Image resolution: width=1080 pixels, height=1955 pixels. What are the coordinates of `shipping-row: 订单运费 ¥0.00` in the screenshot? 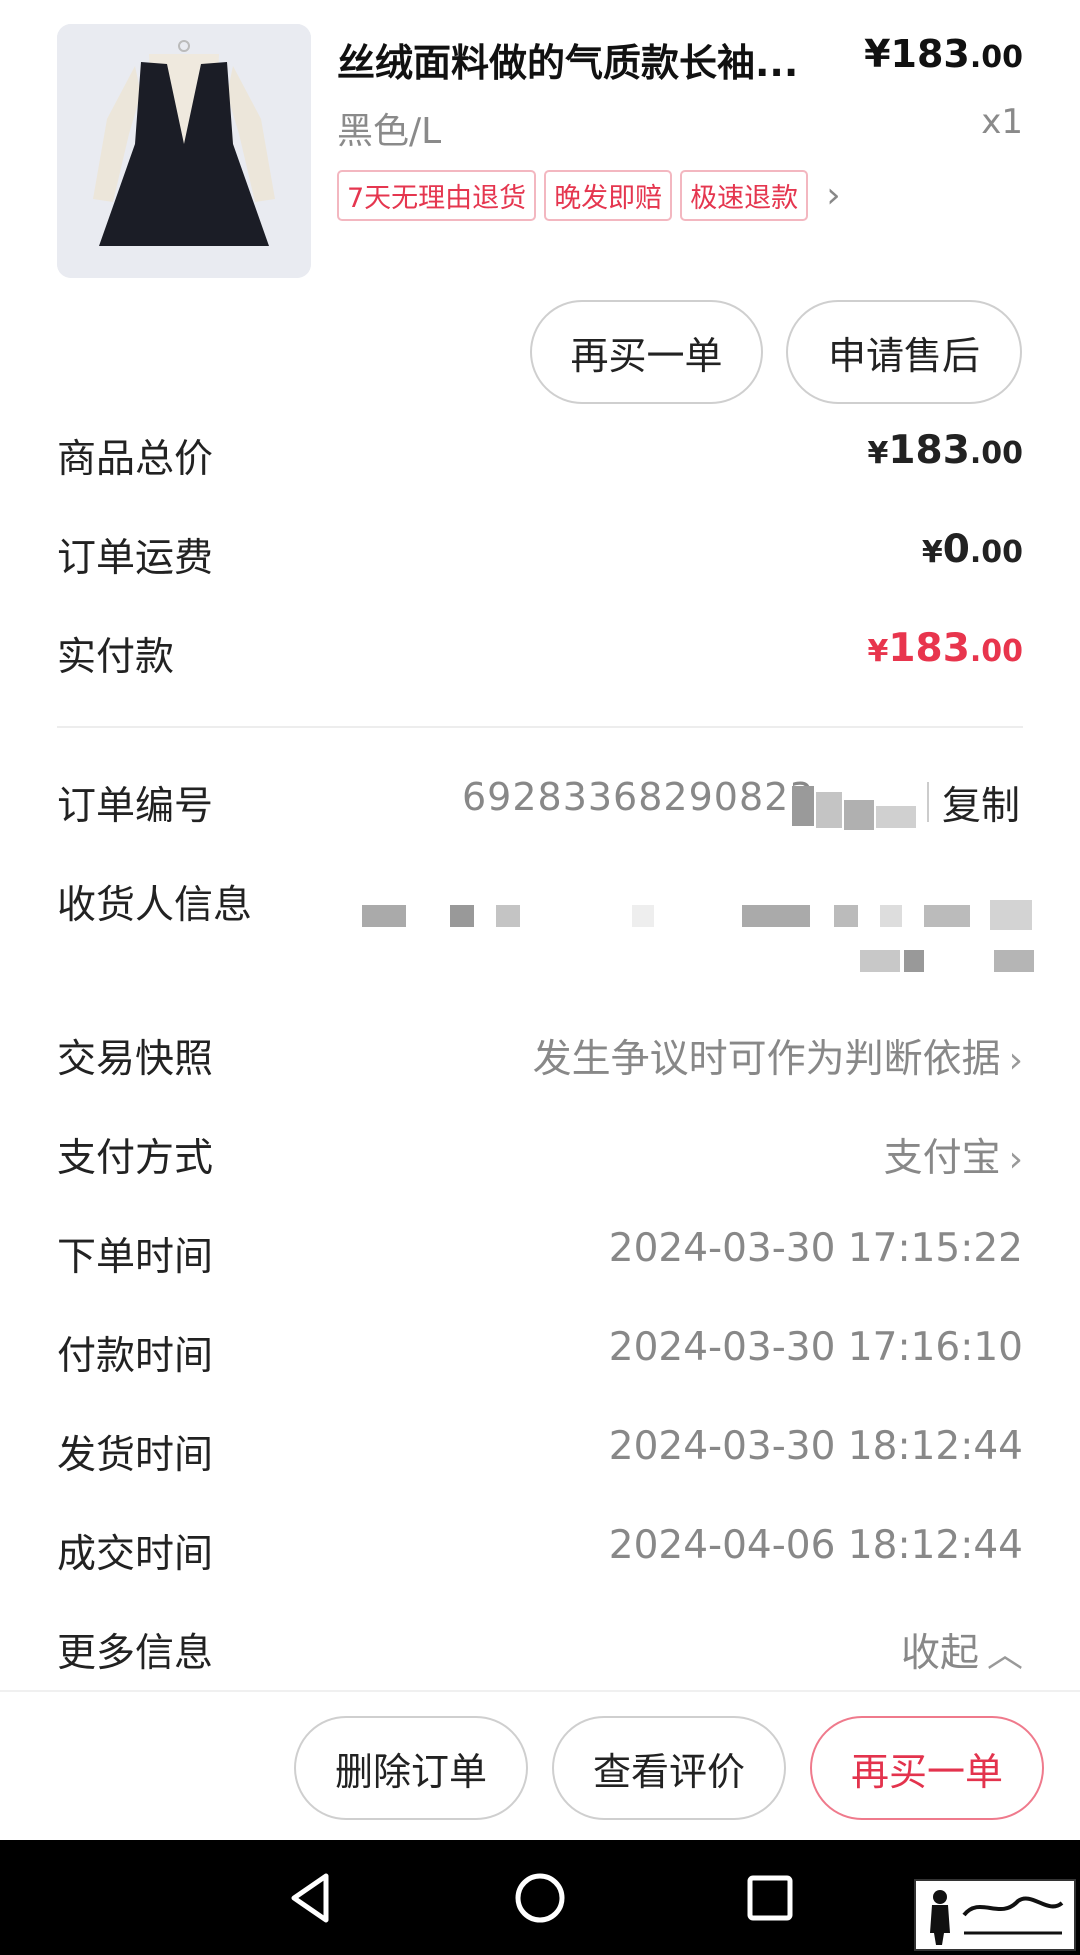 It's located at (540, 557).